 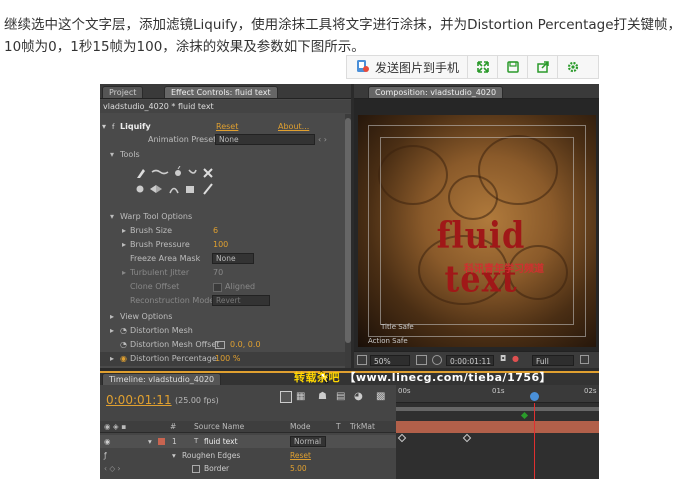 I want to click on stopwatch-active-icon: ◉, so click(x=123, y=359).